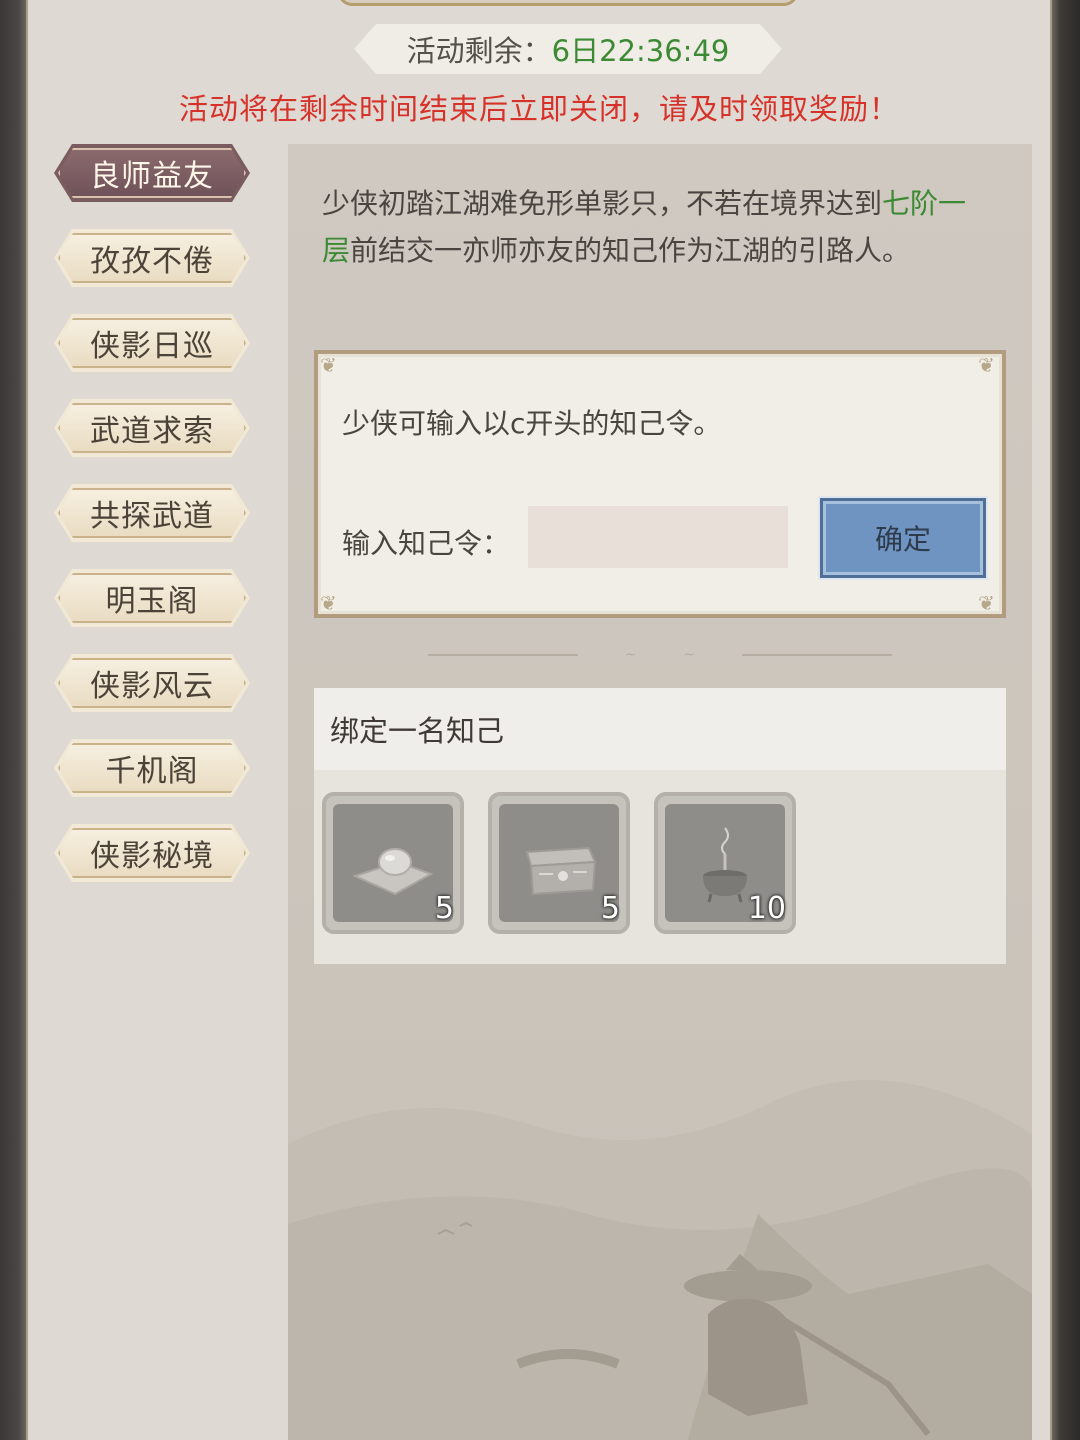  I want to click on reward-list: 5 5 10, so click(559, 863).